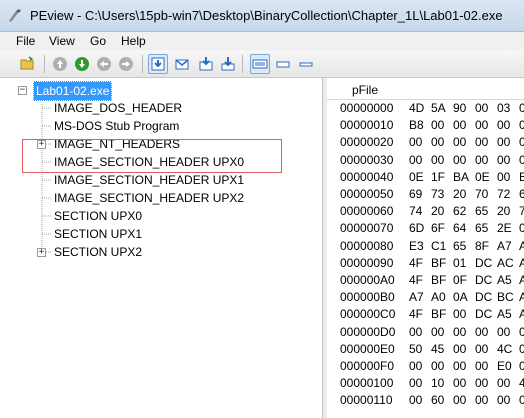 This screenshot has height=418, width=524. I want to click on expand-section-upx2-icon: +, so click(41, 252).